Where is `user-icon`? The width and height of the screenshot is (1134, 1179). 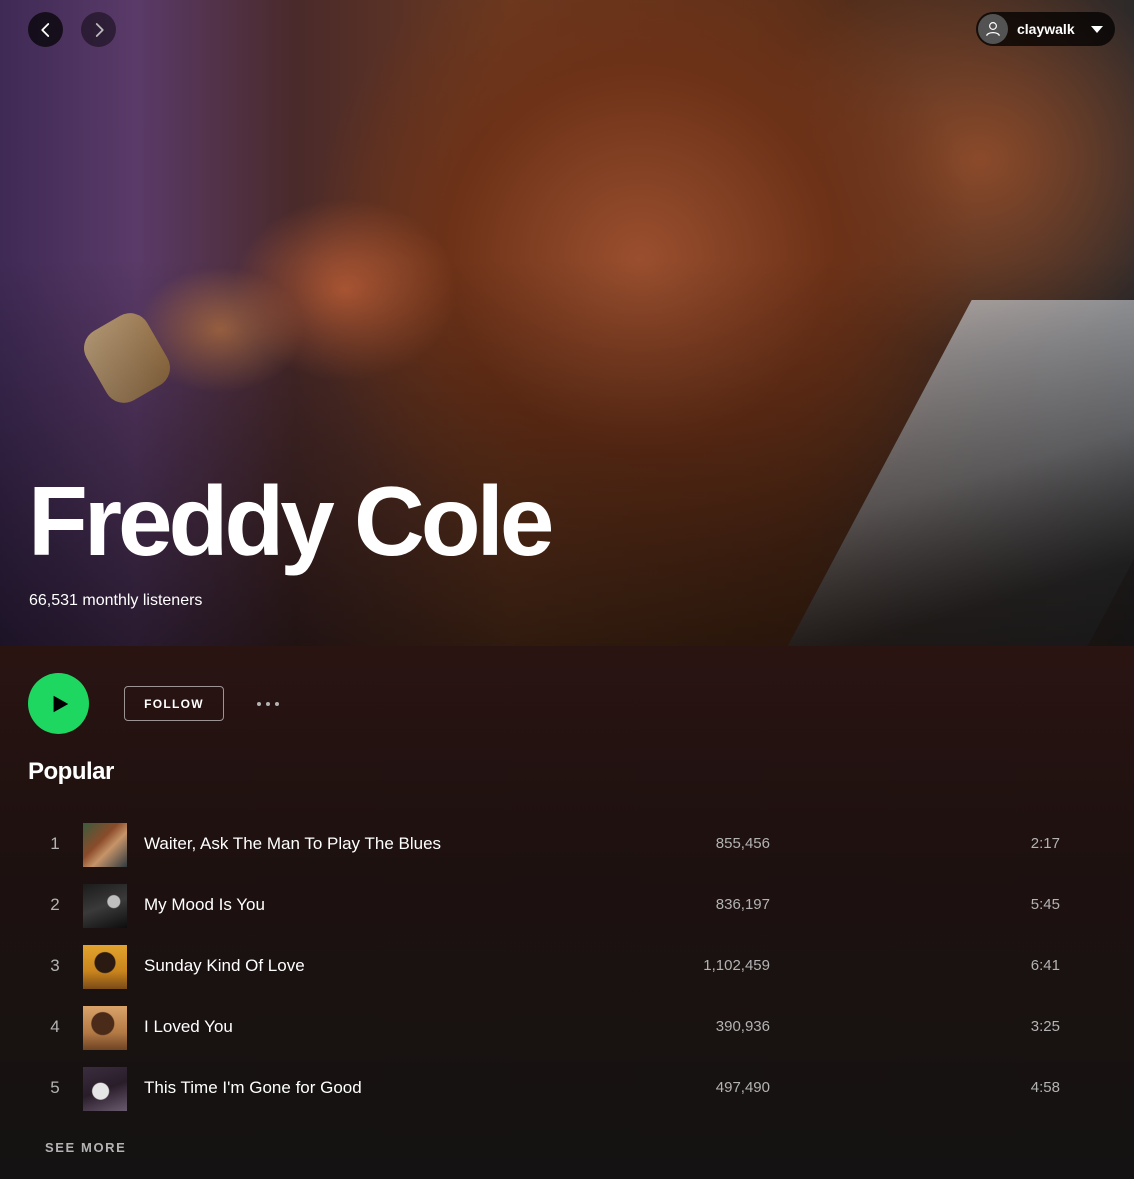
user-icon is located at coordinates (993, 29).